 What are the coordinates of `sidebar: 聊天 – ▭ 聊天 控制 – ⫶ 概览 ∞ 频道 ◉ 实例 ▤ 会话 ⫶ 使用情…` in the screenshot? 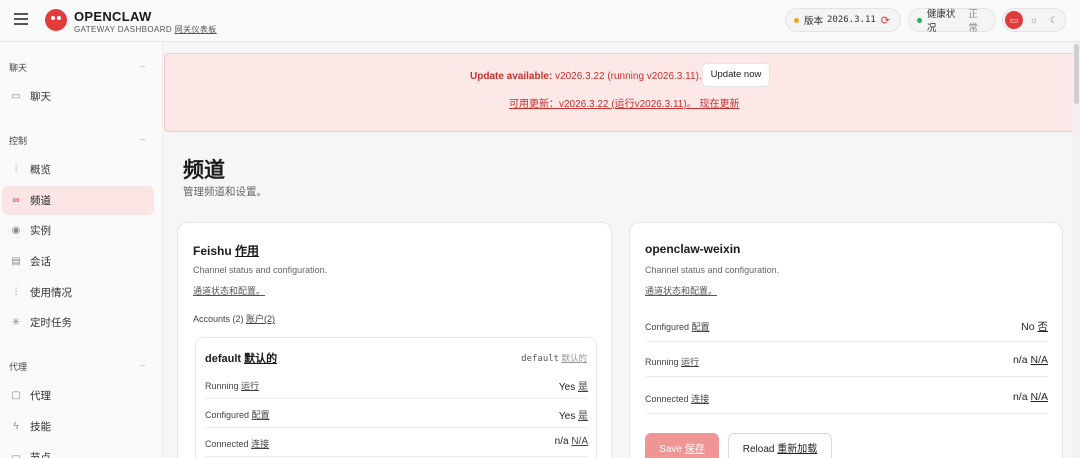 It's located at (81, 250).